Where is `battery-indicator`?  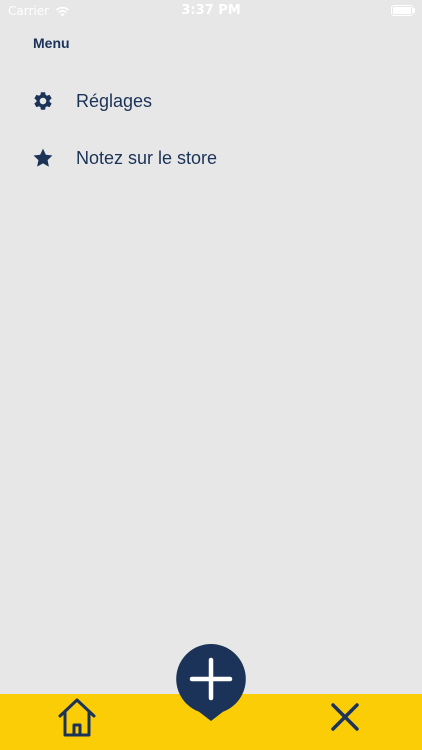
battery-indicator is located at coordinates (403, 10).